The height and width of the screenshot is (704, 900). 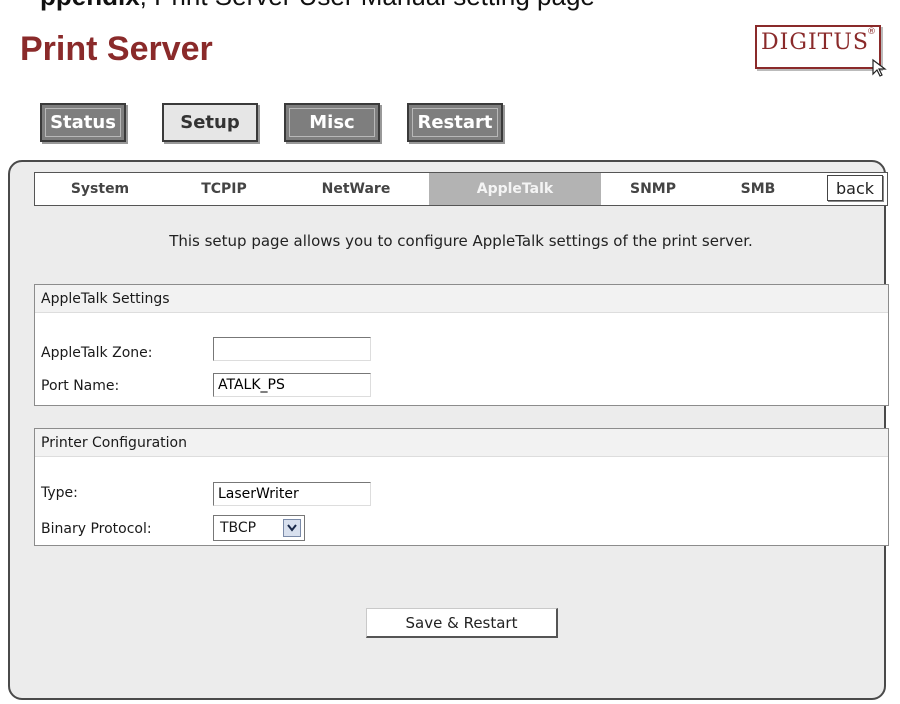 I want to click on tab-appletalk: AppleTalk, so click(x=515, y=189).